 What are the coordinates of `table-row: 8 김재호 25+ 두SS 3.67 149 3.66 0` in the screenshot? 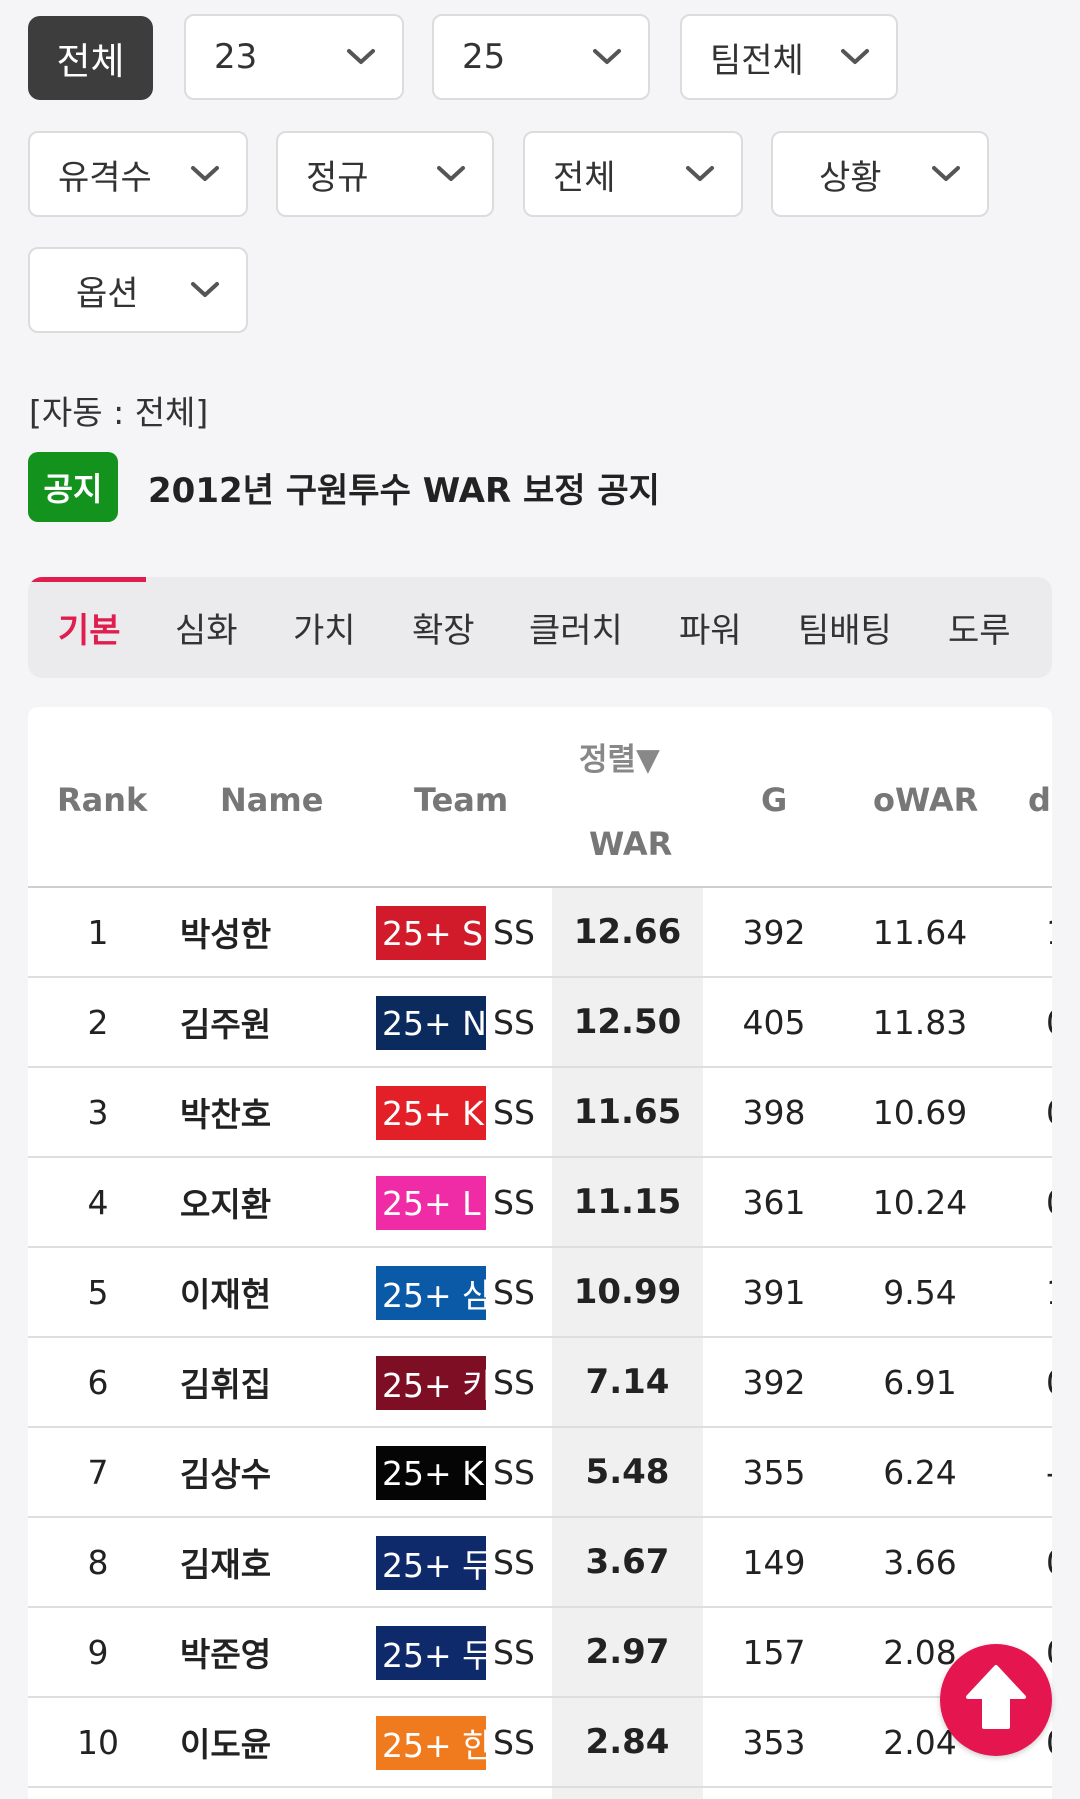 It's located at (540, 1563).